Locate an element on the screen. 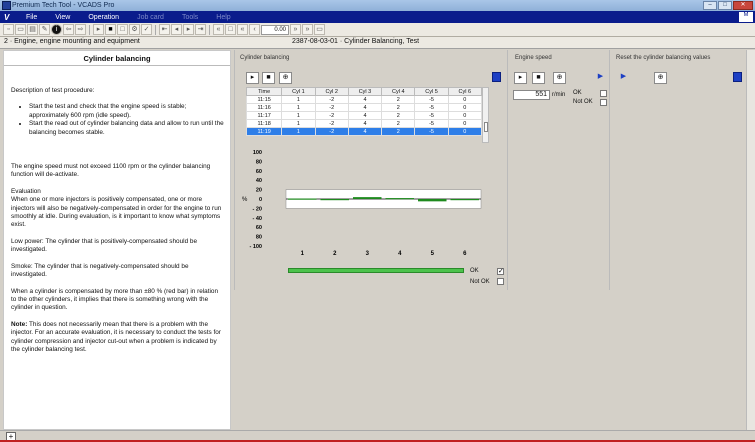  table-row: 11:16 1 -2 4 2 -5 0 is located at coordinates (364, 107).